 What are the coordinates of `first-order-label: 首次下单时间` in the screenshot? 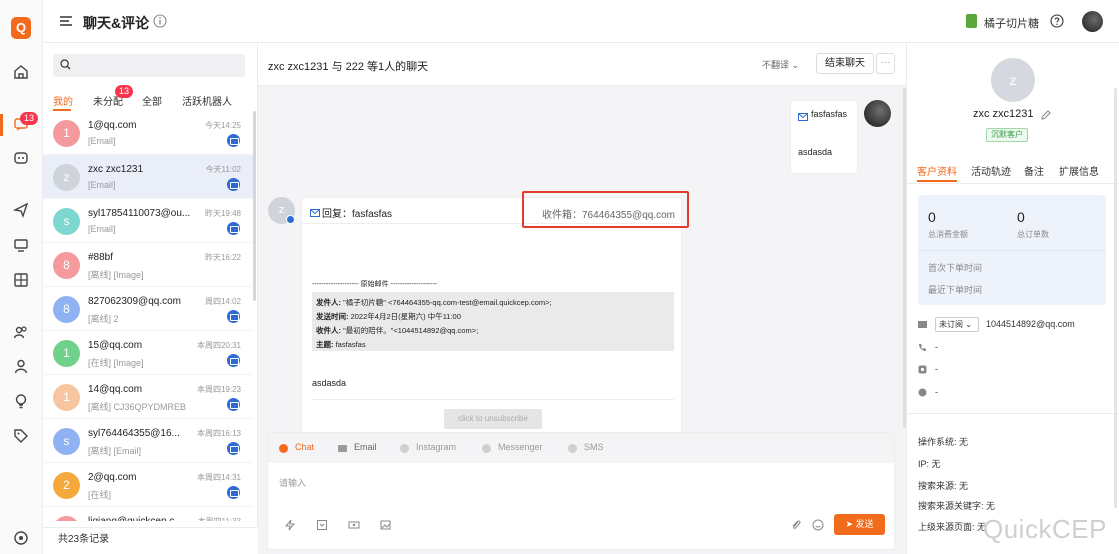 It's located at (955, 268).